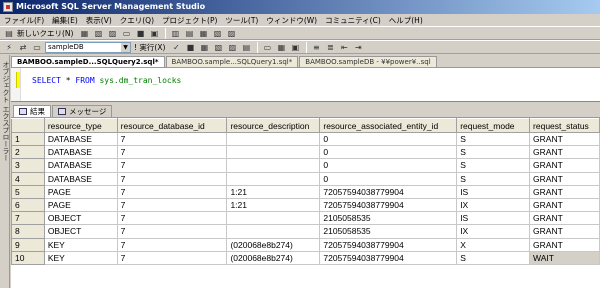 This screenshot has width=600, height=288. Describe the element at coordinates (267, 47) in the screenshot. I see `results-to-text-icon: ▭` at that location.